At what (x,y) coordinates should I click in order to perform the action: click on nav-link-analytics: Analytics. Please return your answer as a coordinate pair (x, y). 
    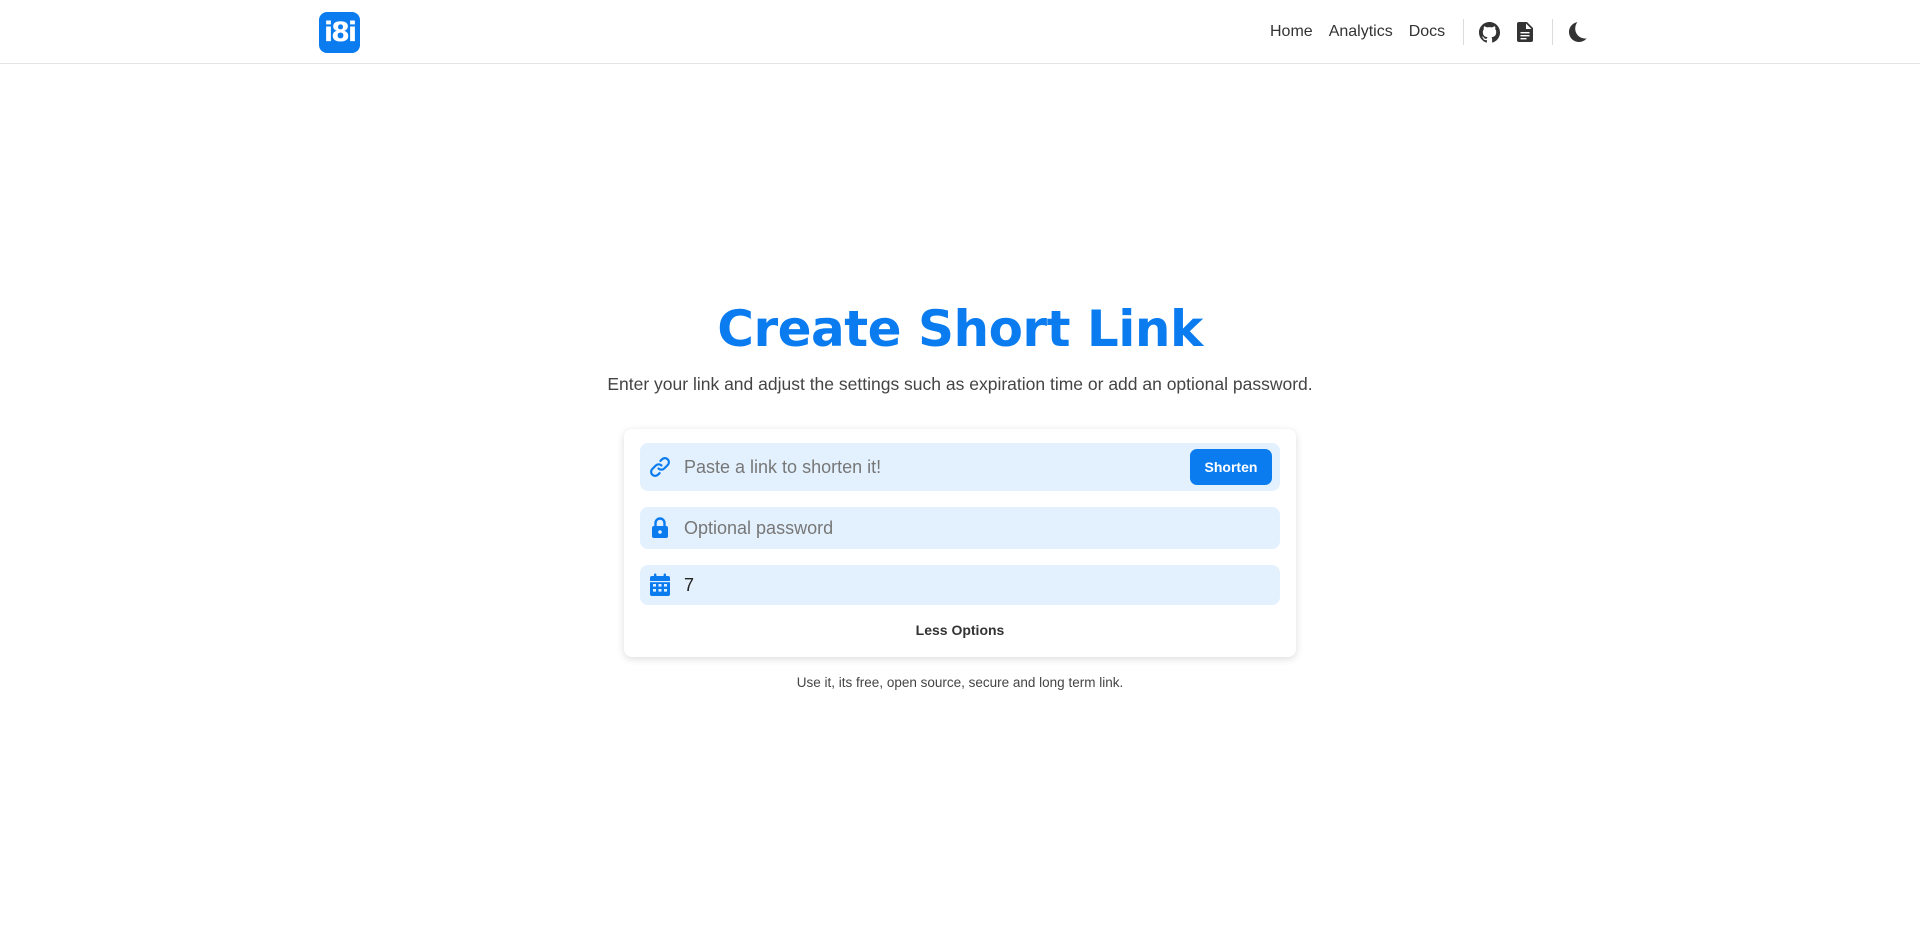
    Looking at the image, I should click on (1361, 32).